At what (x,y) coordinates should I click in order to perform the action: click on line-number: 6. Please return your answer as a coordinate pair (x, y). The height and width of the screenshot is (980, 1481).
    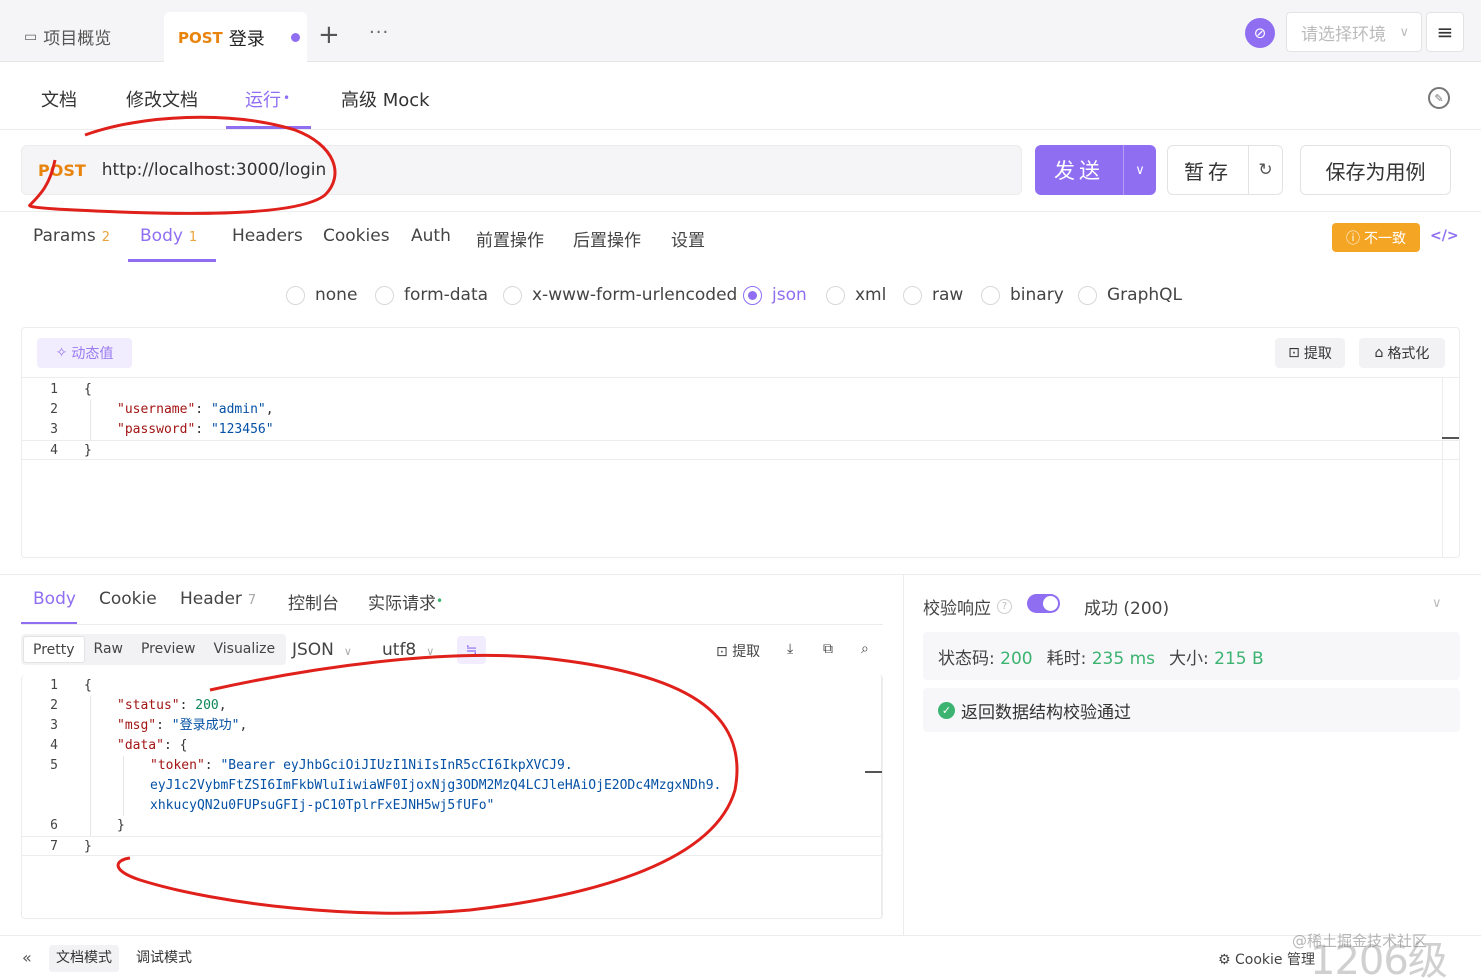
    Looking at the image, I should click on (54, 825).